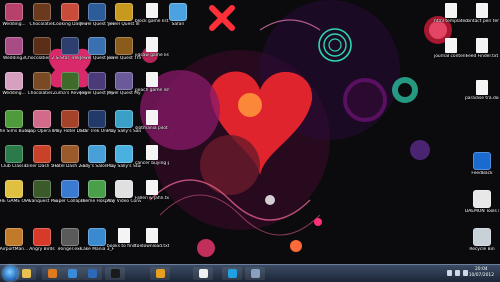 Image resolution: width=500 pixels, height=282 pixels. What do you see at coordinates (465, 273) in the screenshot?
I see `volume-icon` at bounding box center [465, 273].